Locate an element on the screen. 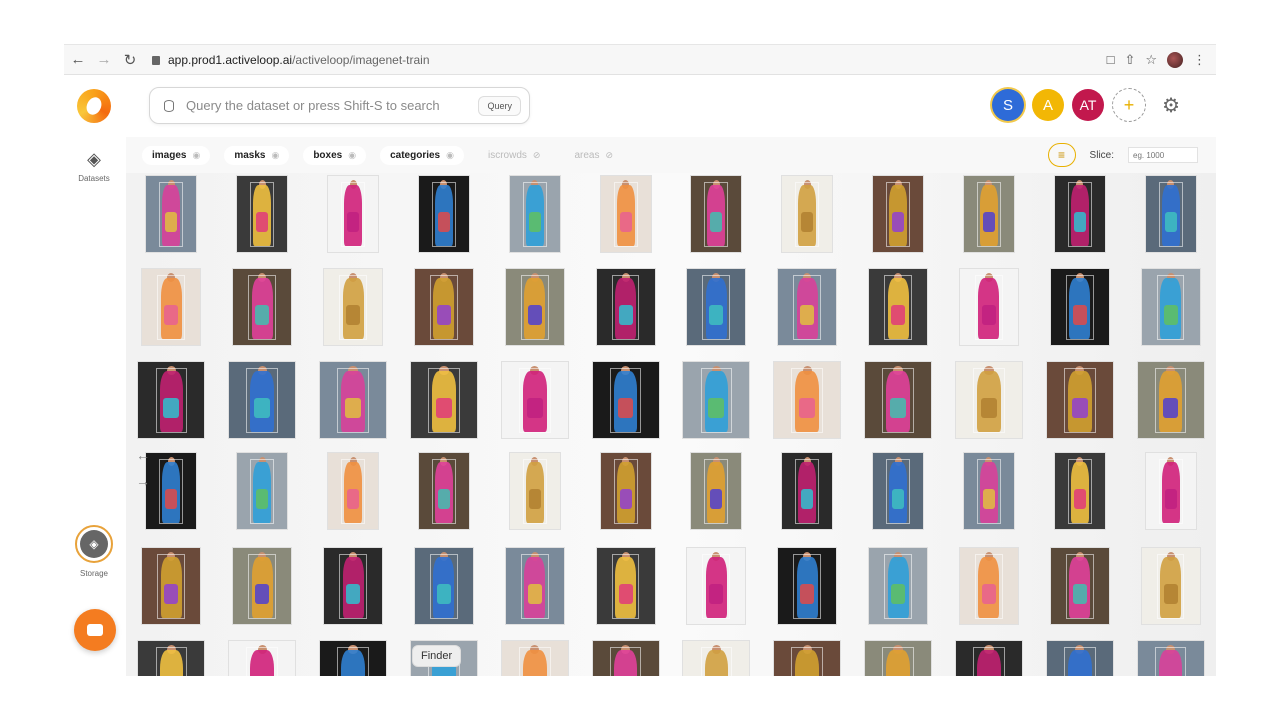  share-icon: ⇧ is located at coordinates (1129, 60).